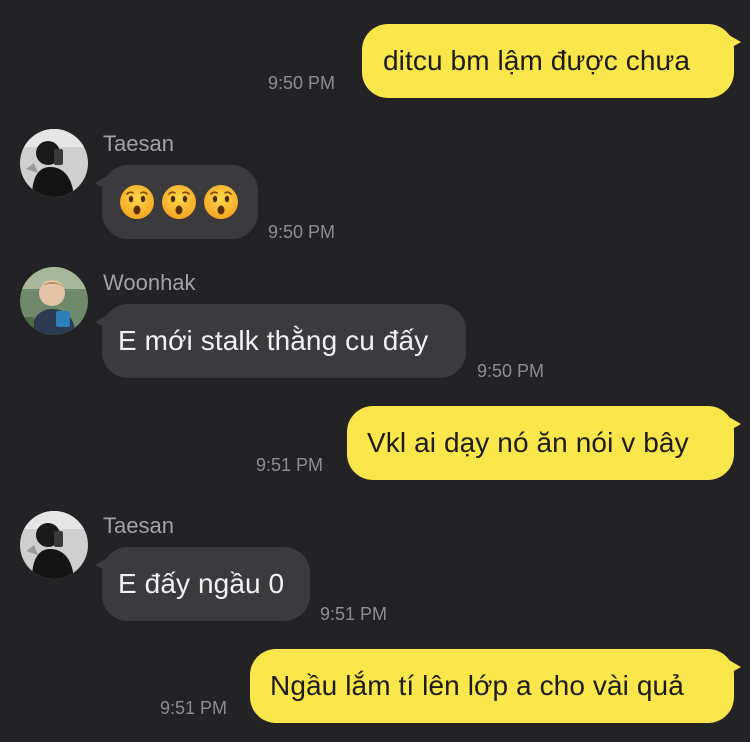 The width and height of the screenshot is (750, 742). I want to click on message-bubble: E đấy ngầu 0, so click(202, 584).